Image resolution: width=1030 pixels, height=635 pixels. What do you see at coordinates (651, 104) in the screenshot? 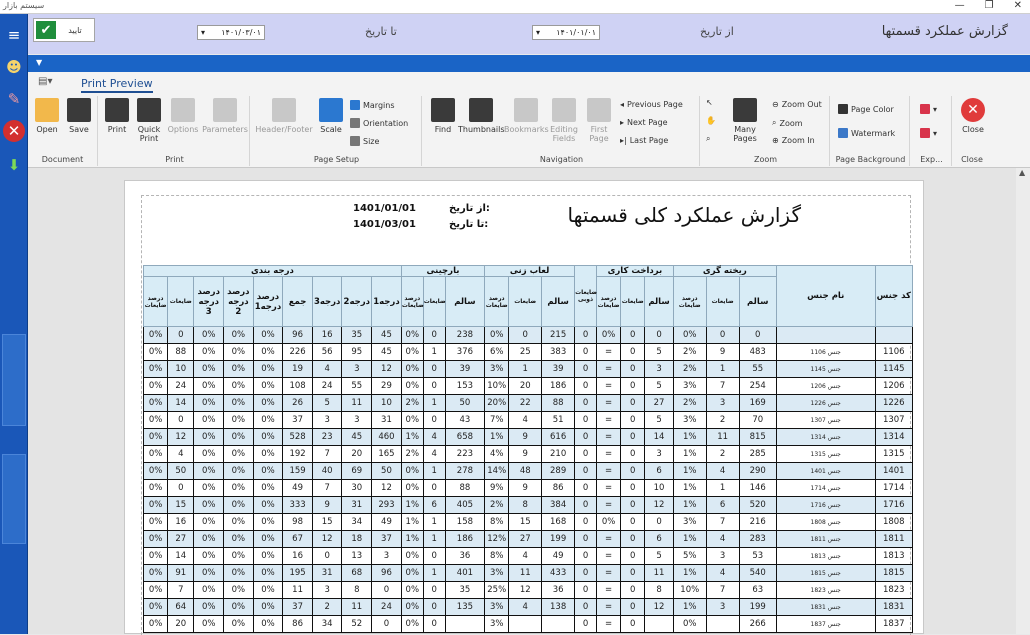
I see `previous-page-button: ◂ Previous Page` at bounding box center [651, 104].